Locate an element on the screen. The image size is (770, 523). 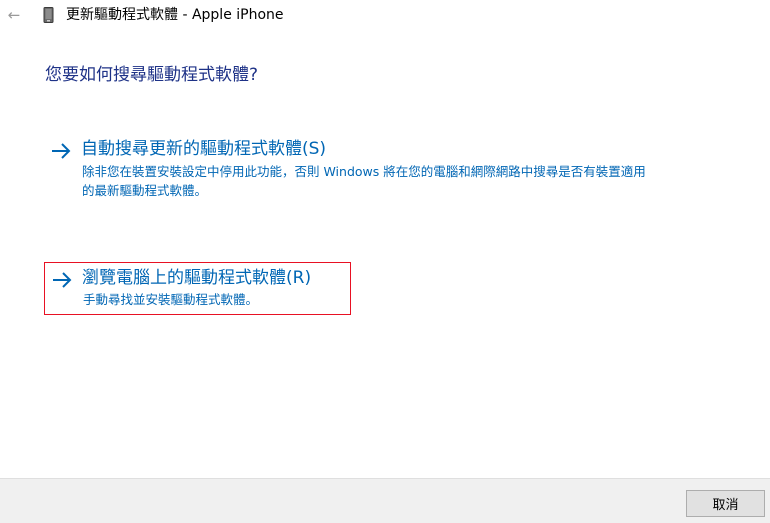
cancel-button: 取消 is located at coordinates (725, 503).